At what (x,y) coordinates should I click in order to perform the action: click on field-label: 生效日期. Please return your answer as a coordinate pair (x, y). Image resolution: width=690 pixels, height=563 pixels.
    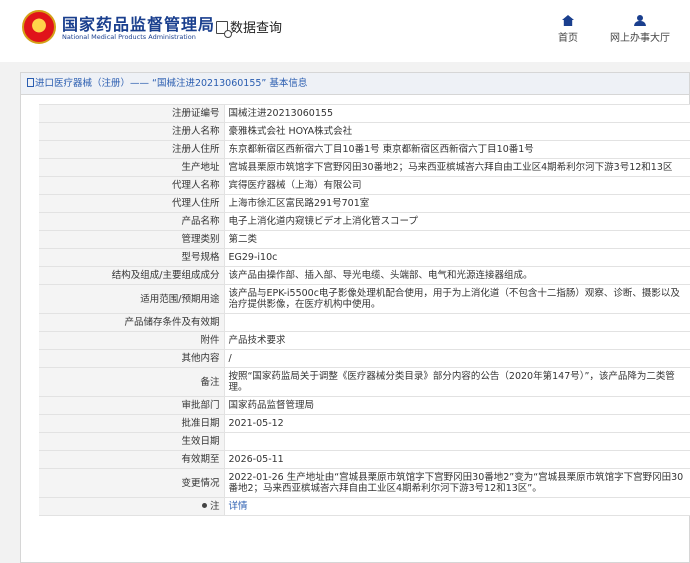
    Looking at the image, I should click on (132, 441).